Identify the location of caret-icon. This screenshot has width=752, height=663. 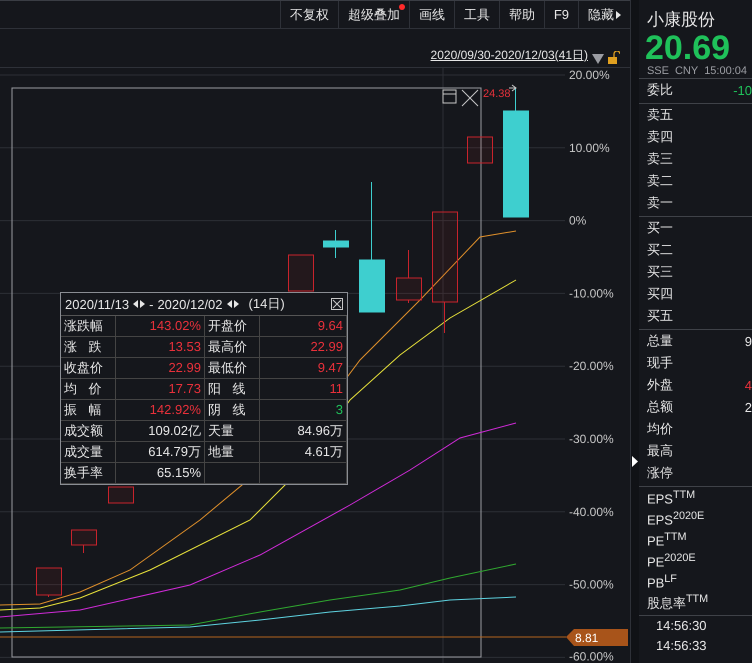
(618, 14).